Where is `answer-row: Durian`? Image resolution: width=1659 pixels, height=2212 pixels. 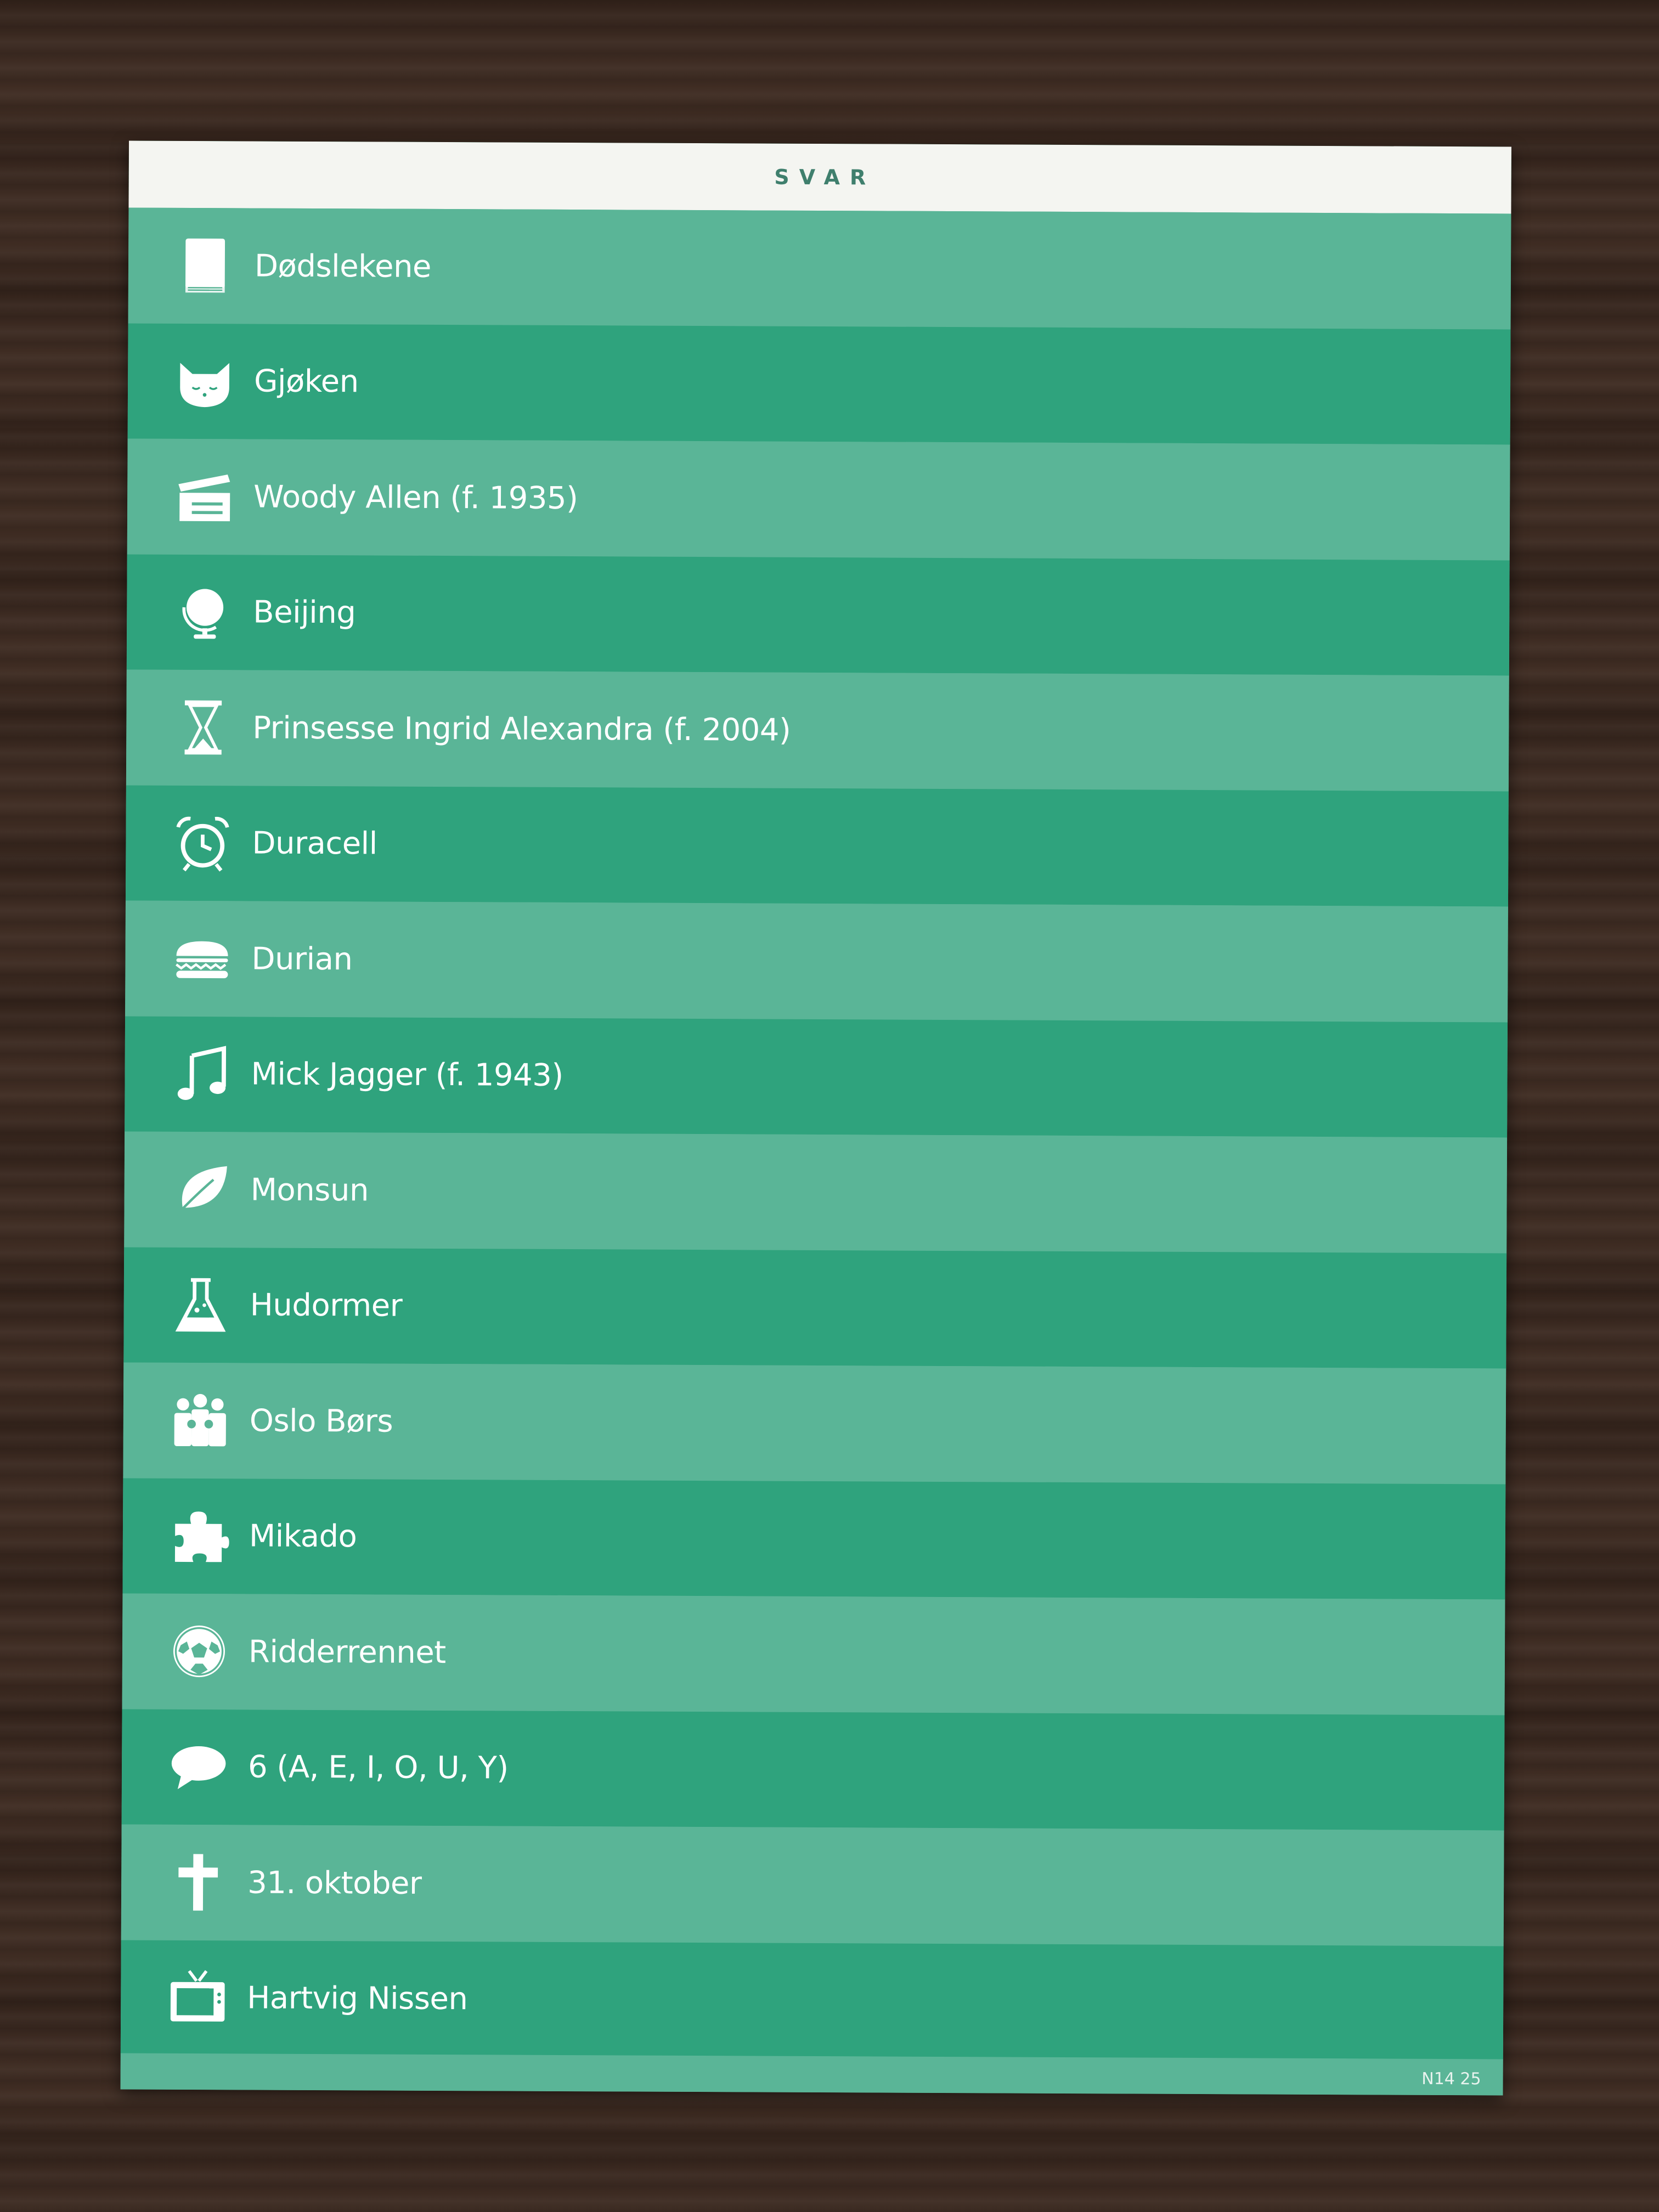
answer-row: Durian is located at coordinates (816, 961).